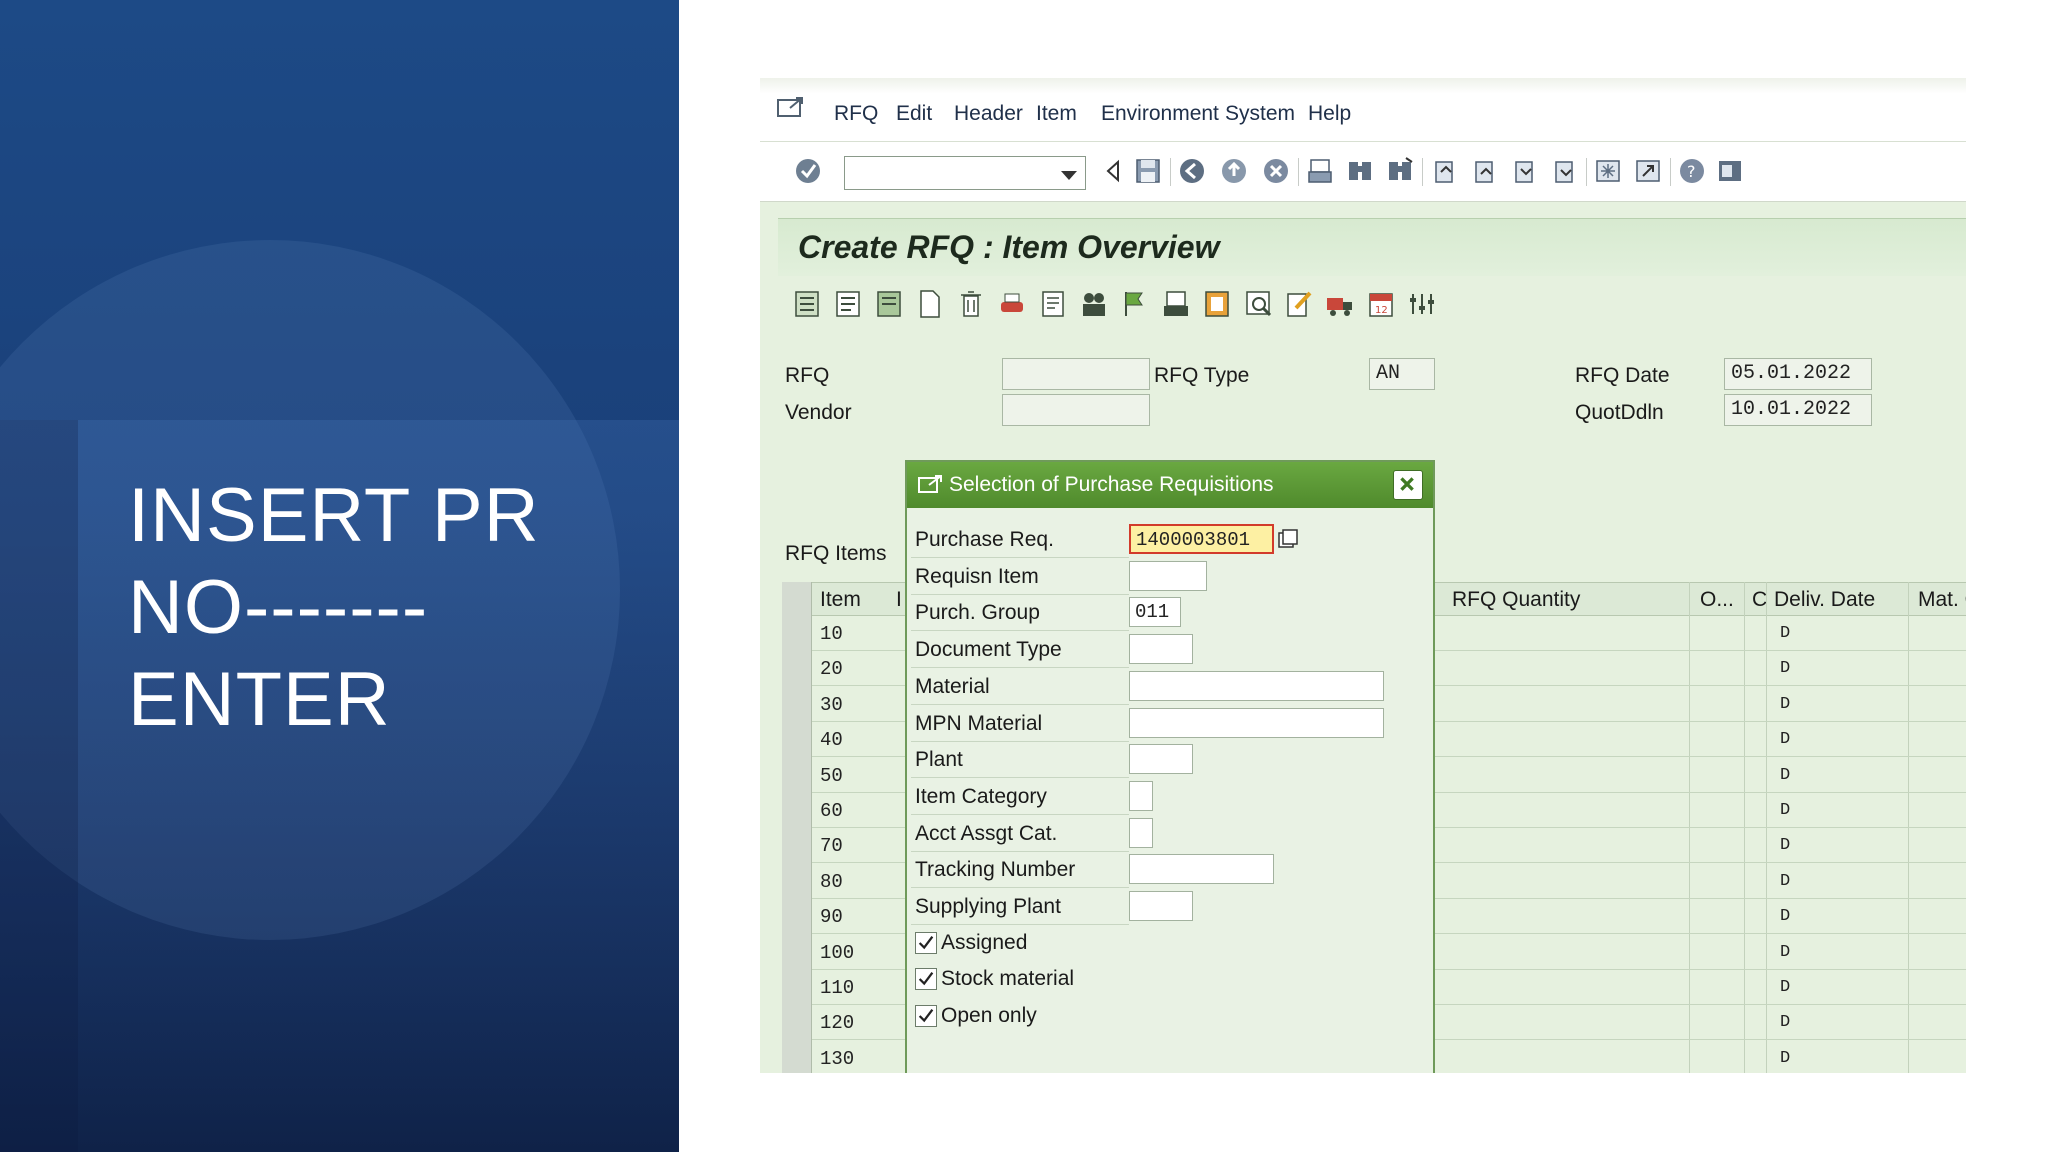 This screenshot has height=1152, width=2048. Describe the element at coordinates (914, 114) in the screenshot. I see `menu-edit: Edit` at that location.